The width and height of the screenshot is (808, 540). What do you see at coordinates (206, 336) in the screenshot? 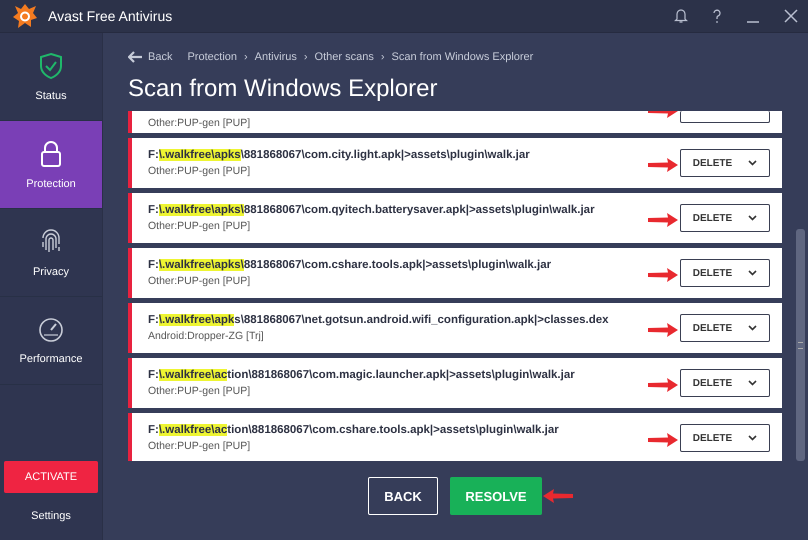
I see `detection-name: Android:Dropper-ZG [Trj]` at bounding box center [206, 336].